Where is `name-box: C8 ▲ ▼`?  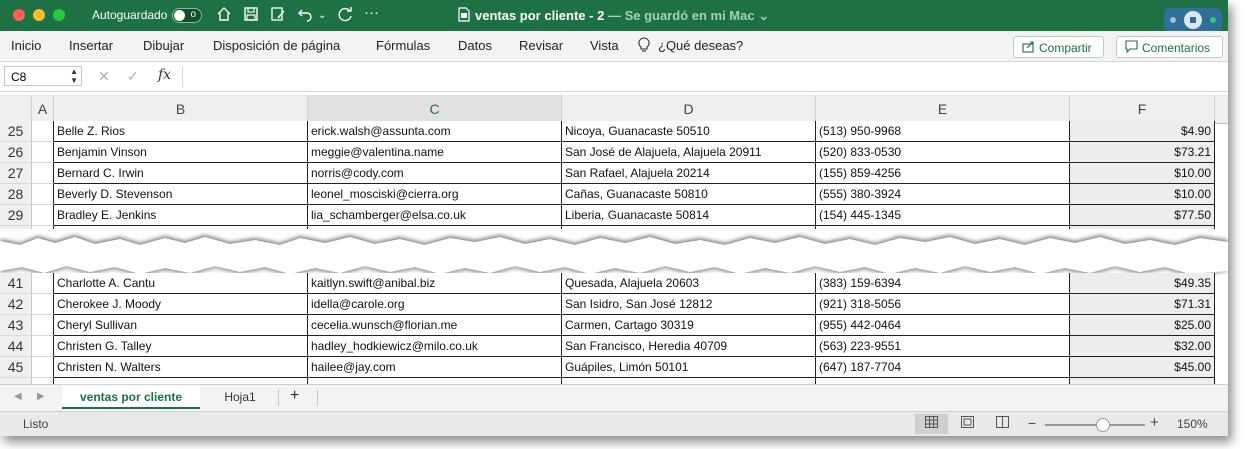
name-box: C8 ▲ ▼ is located at coordinates (43, 76).